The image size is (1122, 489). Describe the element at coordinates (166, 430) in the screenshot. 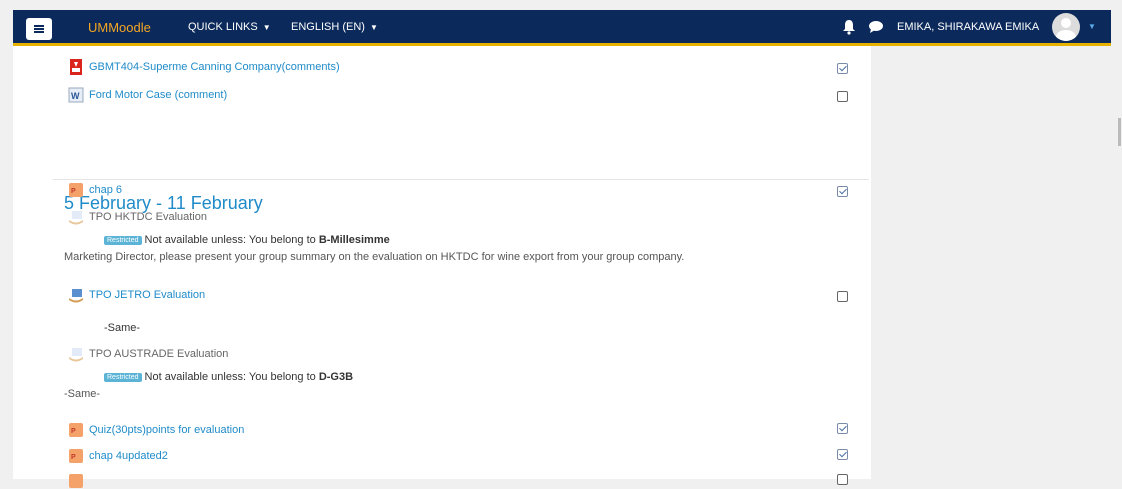

I see `activity-link: Quiz(30pts)points for evaluation` at that location.